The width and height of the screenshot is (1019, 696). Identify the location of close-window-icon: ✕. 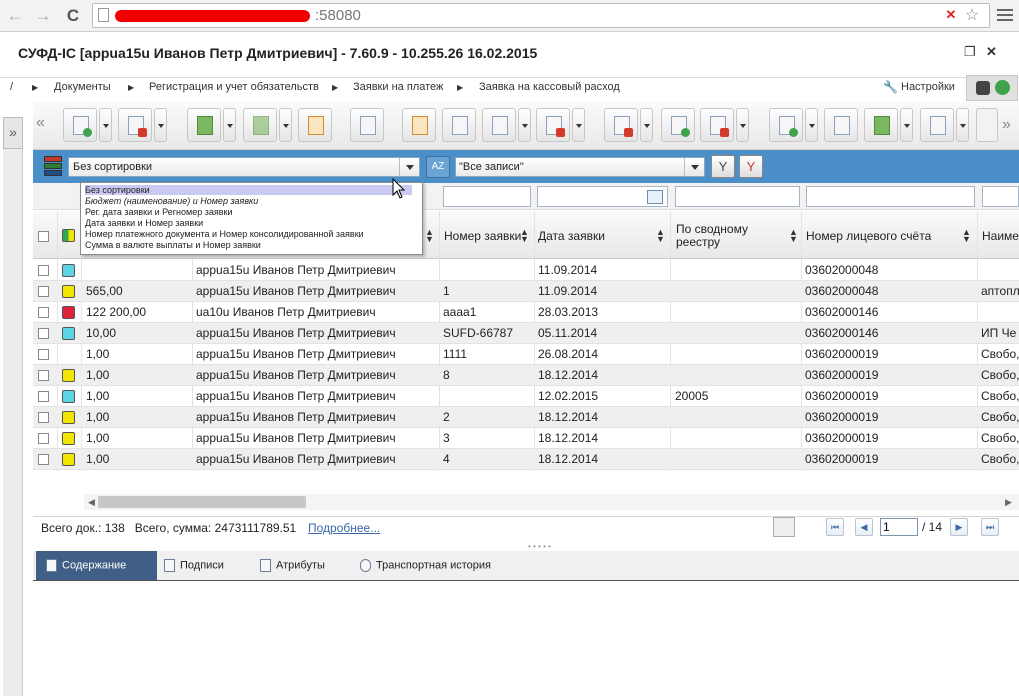
(991, 52).